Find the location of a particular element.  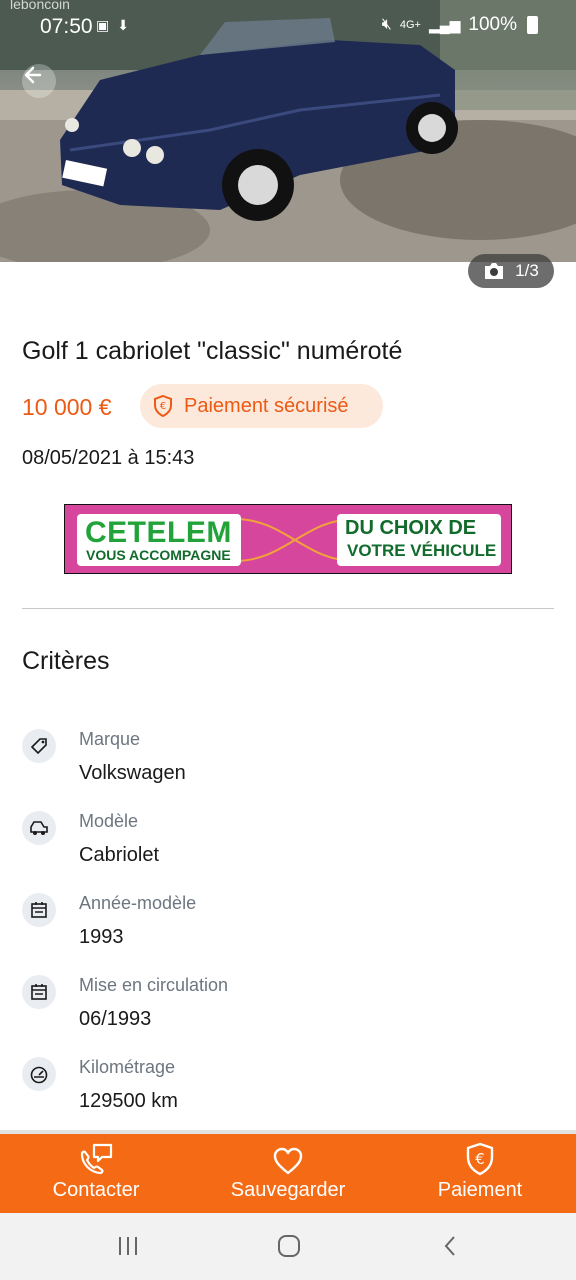

criteria-item-model-year: Année-modèle 1993 is located at coordinates (287, 928).